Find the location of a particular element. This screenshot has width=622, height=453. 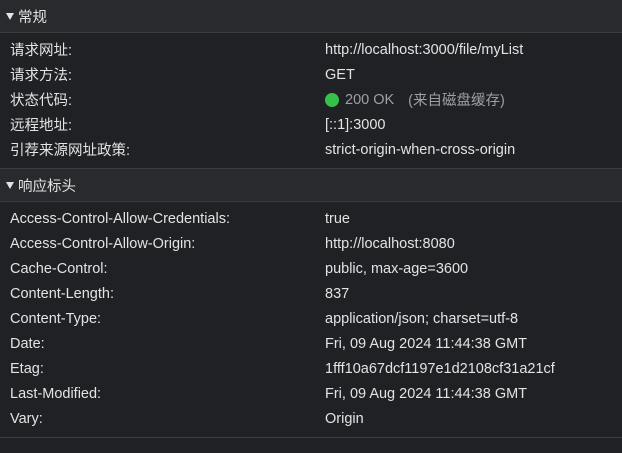

row-key: Access-Control-Allow-Origin: is located at coordinates (103, 243).